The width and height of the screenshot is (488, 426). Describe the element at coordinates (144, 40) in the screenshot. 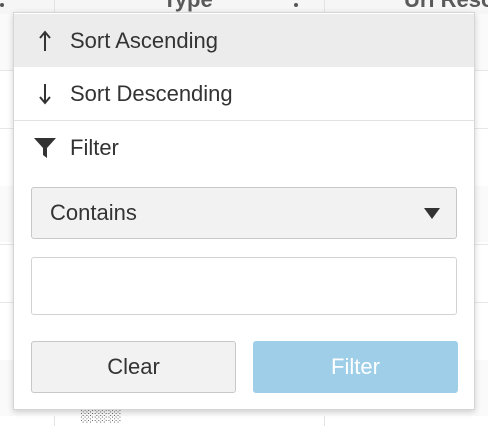

I see `sort-ascending-label: Sort Ascending` at that location.